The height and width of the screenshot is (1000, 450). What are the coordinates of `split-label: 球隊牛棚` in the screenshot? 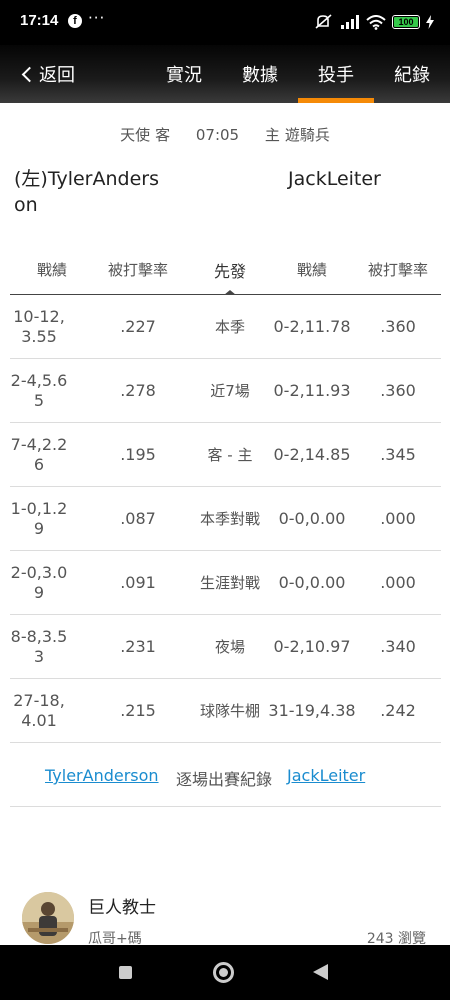 It's located at (229, 711).